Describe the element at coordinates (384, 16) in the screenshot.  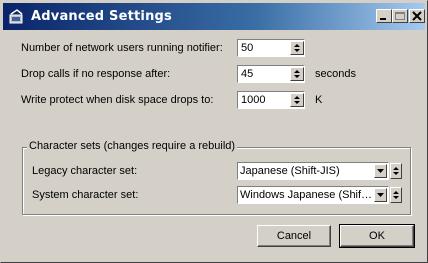
I see `minimize-button` at that location.